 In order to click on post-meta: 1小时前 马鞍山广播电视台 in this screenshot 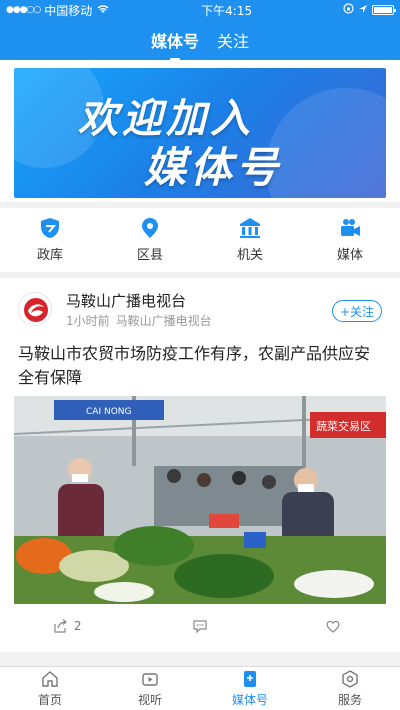, I will do `click(142, 320)`.